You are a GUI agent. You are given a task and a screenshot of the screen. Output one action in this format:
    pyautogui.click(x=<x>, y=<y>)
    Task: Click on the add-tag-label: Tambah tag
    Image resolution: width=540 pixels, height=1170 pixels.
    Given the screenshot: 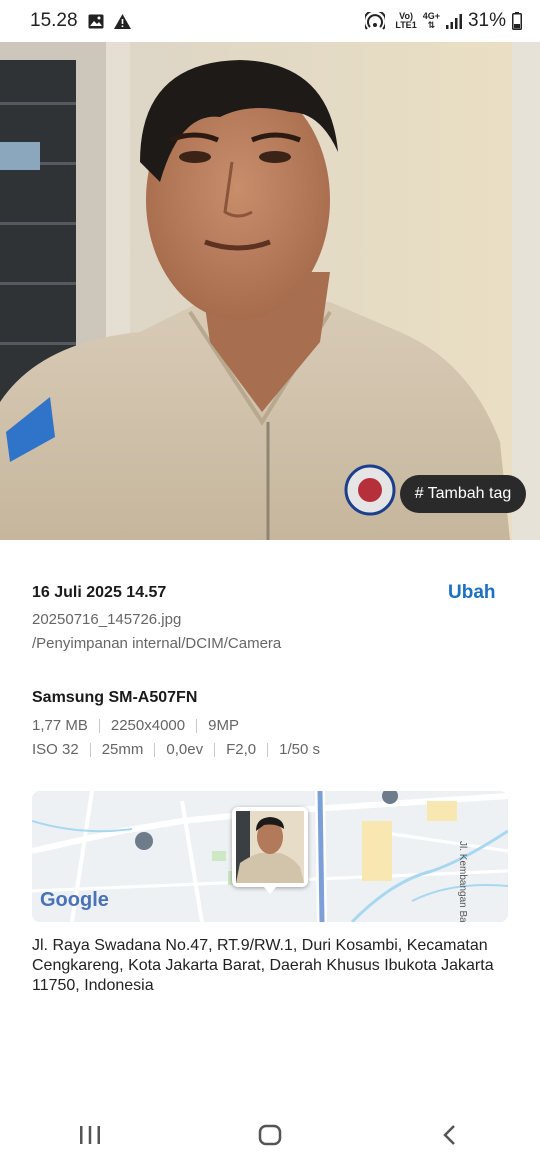 What is the action you would take?
    pyautogui.click(x=469, y=493)
    